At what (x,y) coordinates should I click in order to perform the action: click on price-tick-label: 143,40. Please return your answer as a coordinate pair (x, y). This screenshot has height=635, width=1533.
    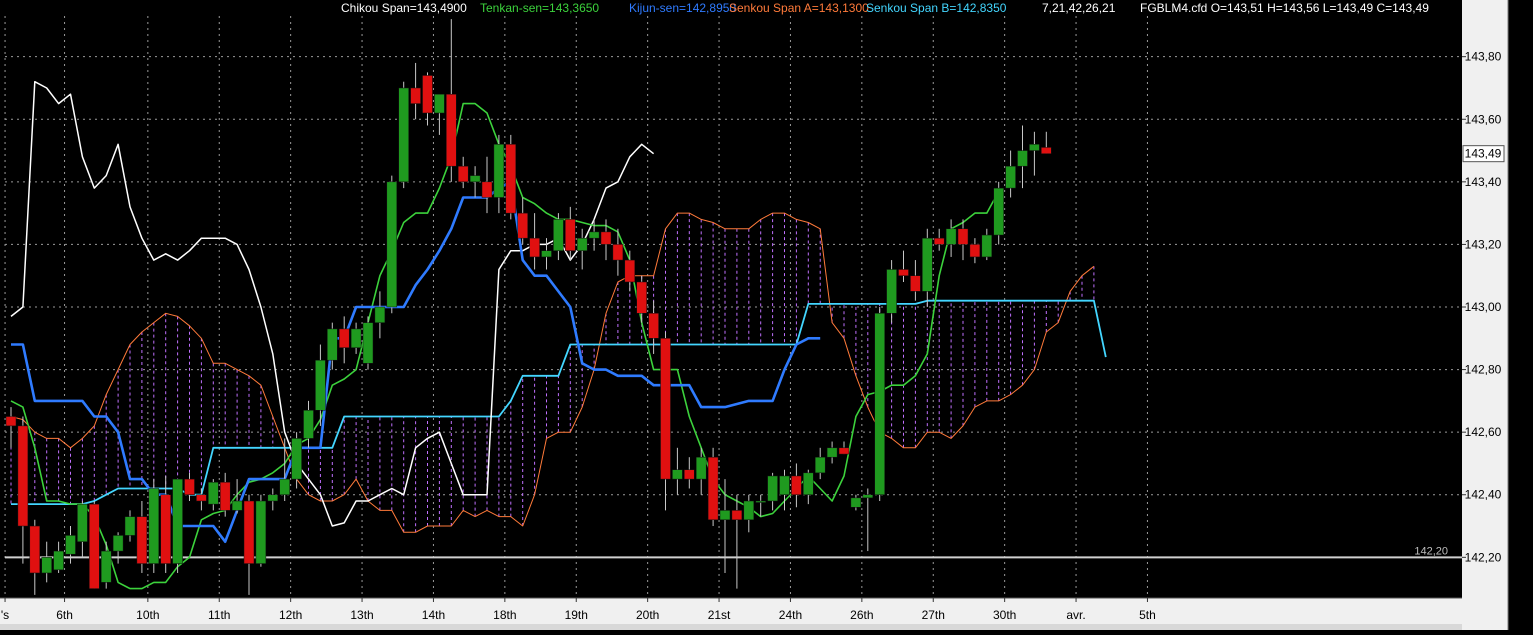
    Looking at the image, I should click on (1483, 182).